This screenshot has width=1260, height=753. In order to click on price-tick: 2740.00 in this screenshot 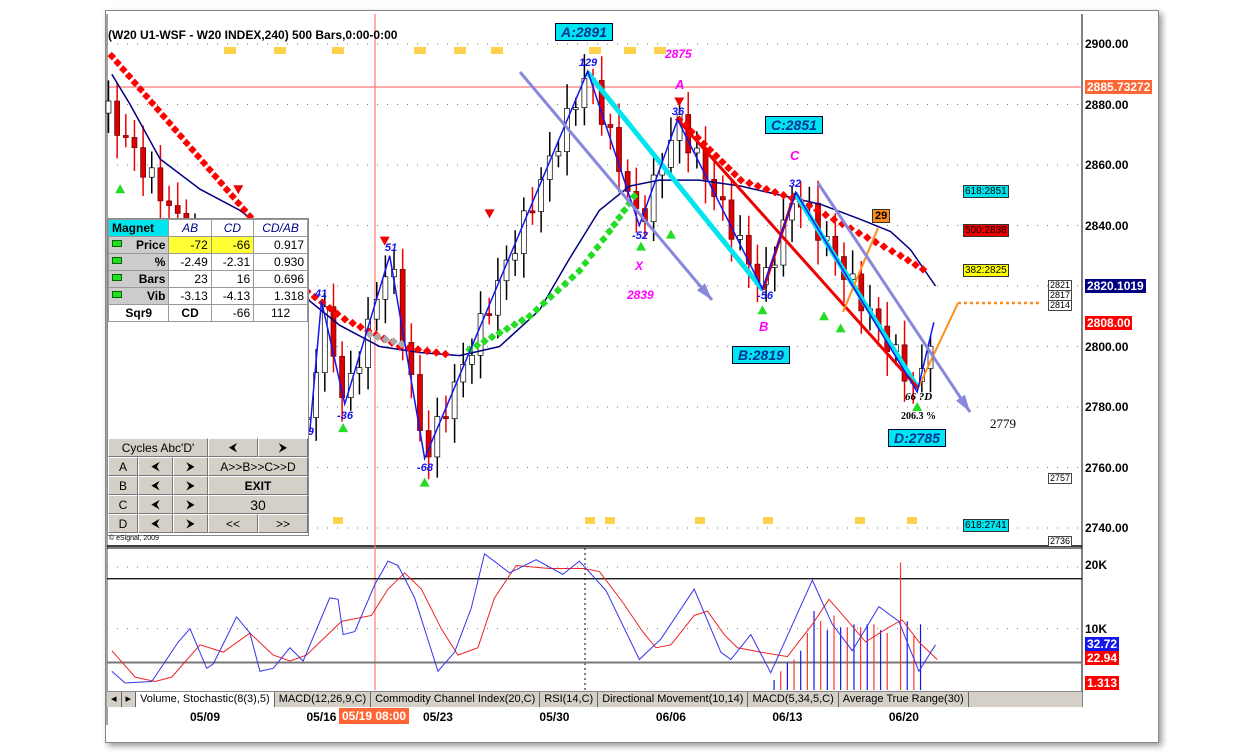, I will do `click(1107, 528)`.